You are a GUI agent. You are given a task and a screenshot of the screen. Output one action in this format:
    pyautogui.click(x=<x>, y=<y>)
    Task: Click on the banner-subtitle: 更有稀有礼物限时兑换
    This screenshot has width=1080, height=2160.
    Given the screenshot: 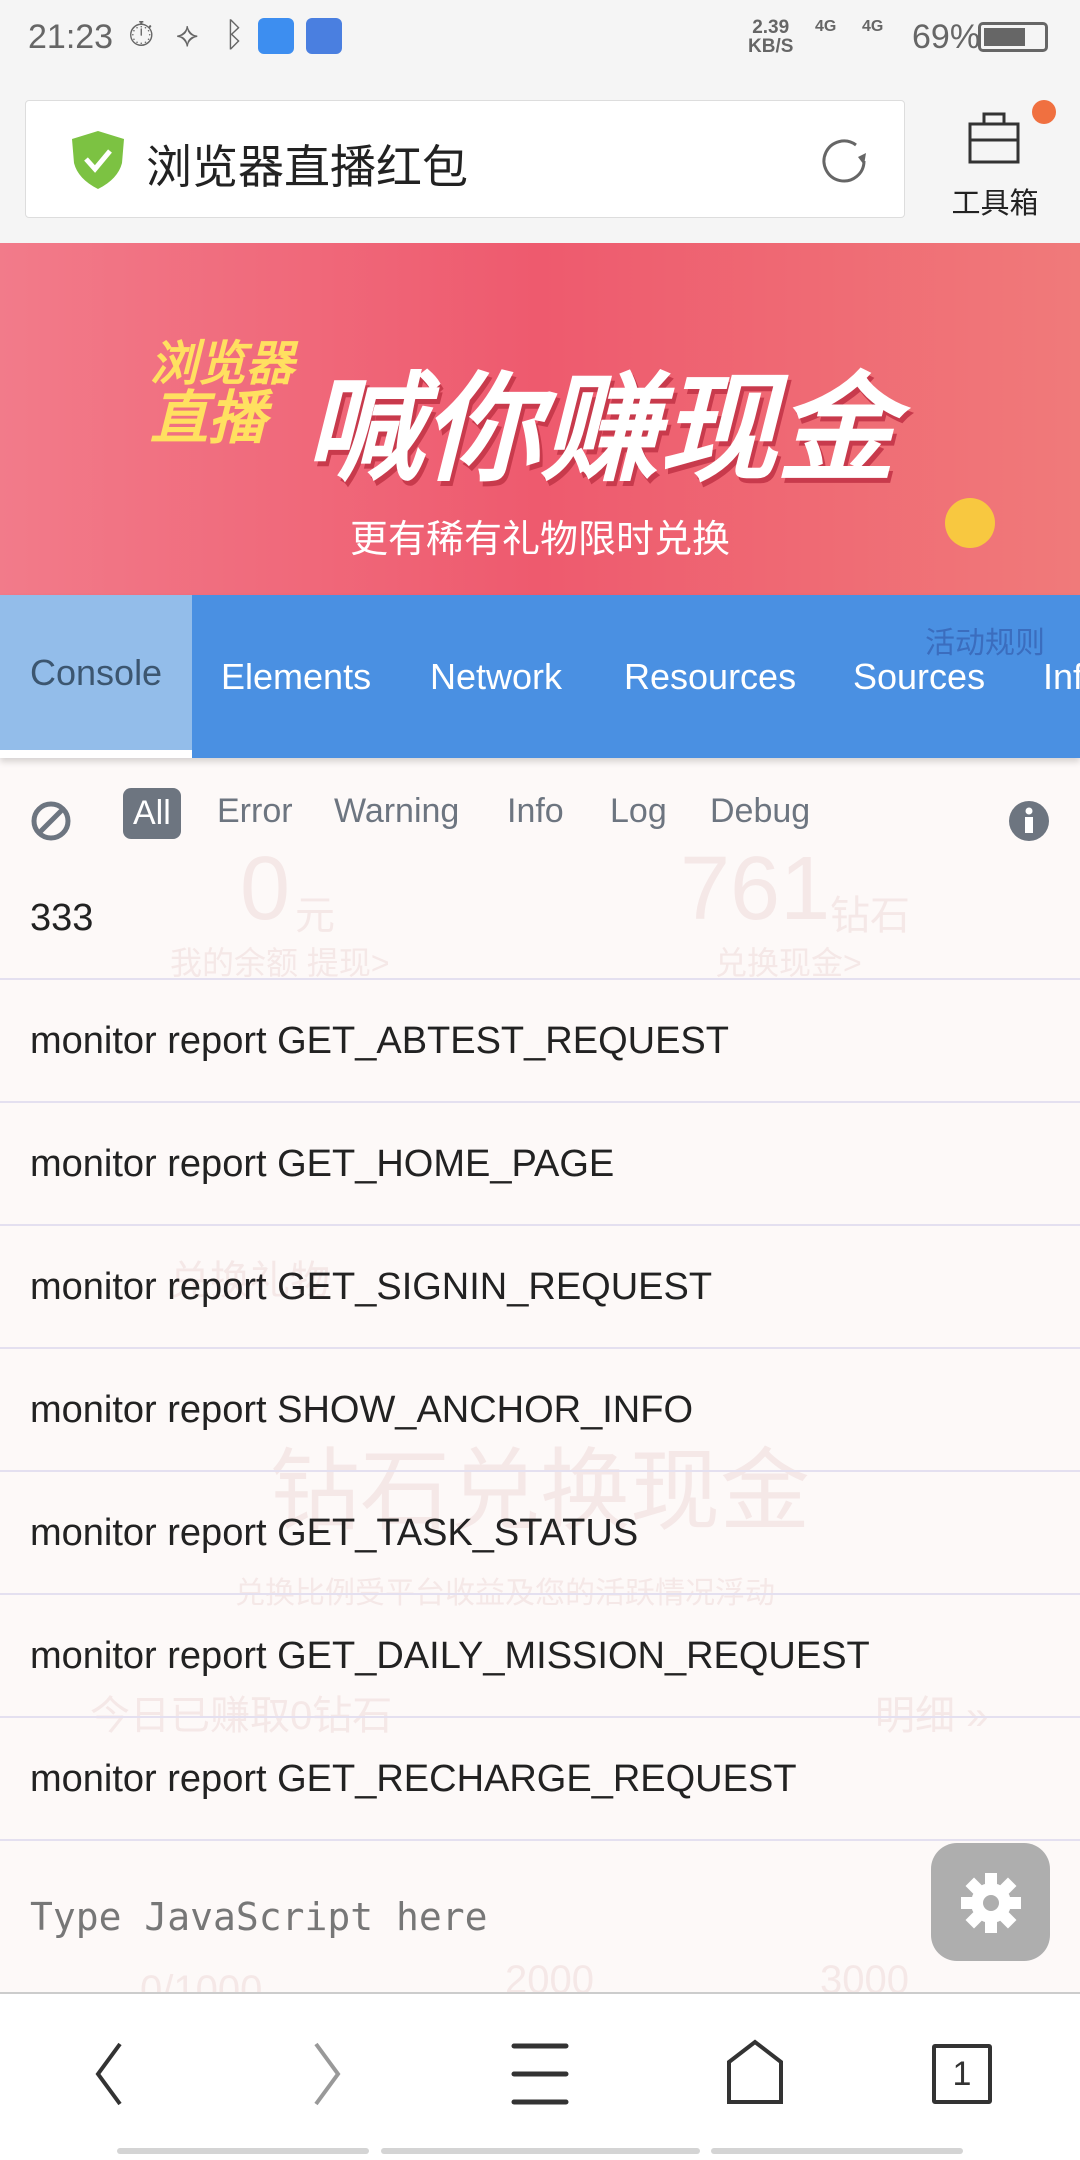 What is the action you would take?
    pyautogui.click(x=539, y=540)
    